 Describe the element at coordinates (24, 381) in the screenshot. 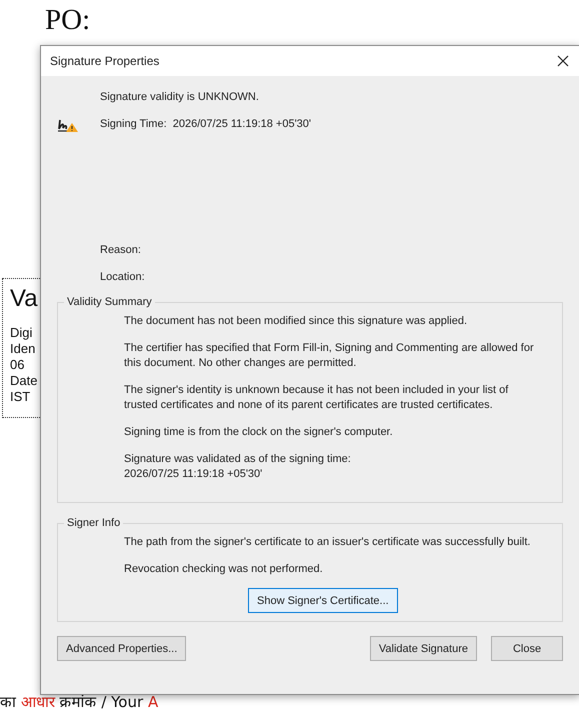

I see `stamp-text: Date` at that location.